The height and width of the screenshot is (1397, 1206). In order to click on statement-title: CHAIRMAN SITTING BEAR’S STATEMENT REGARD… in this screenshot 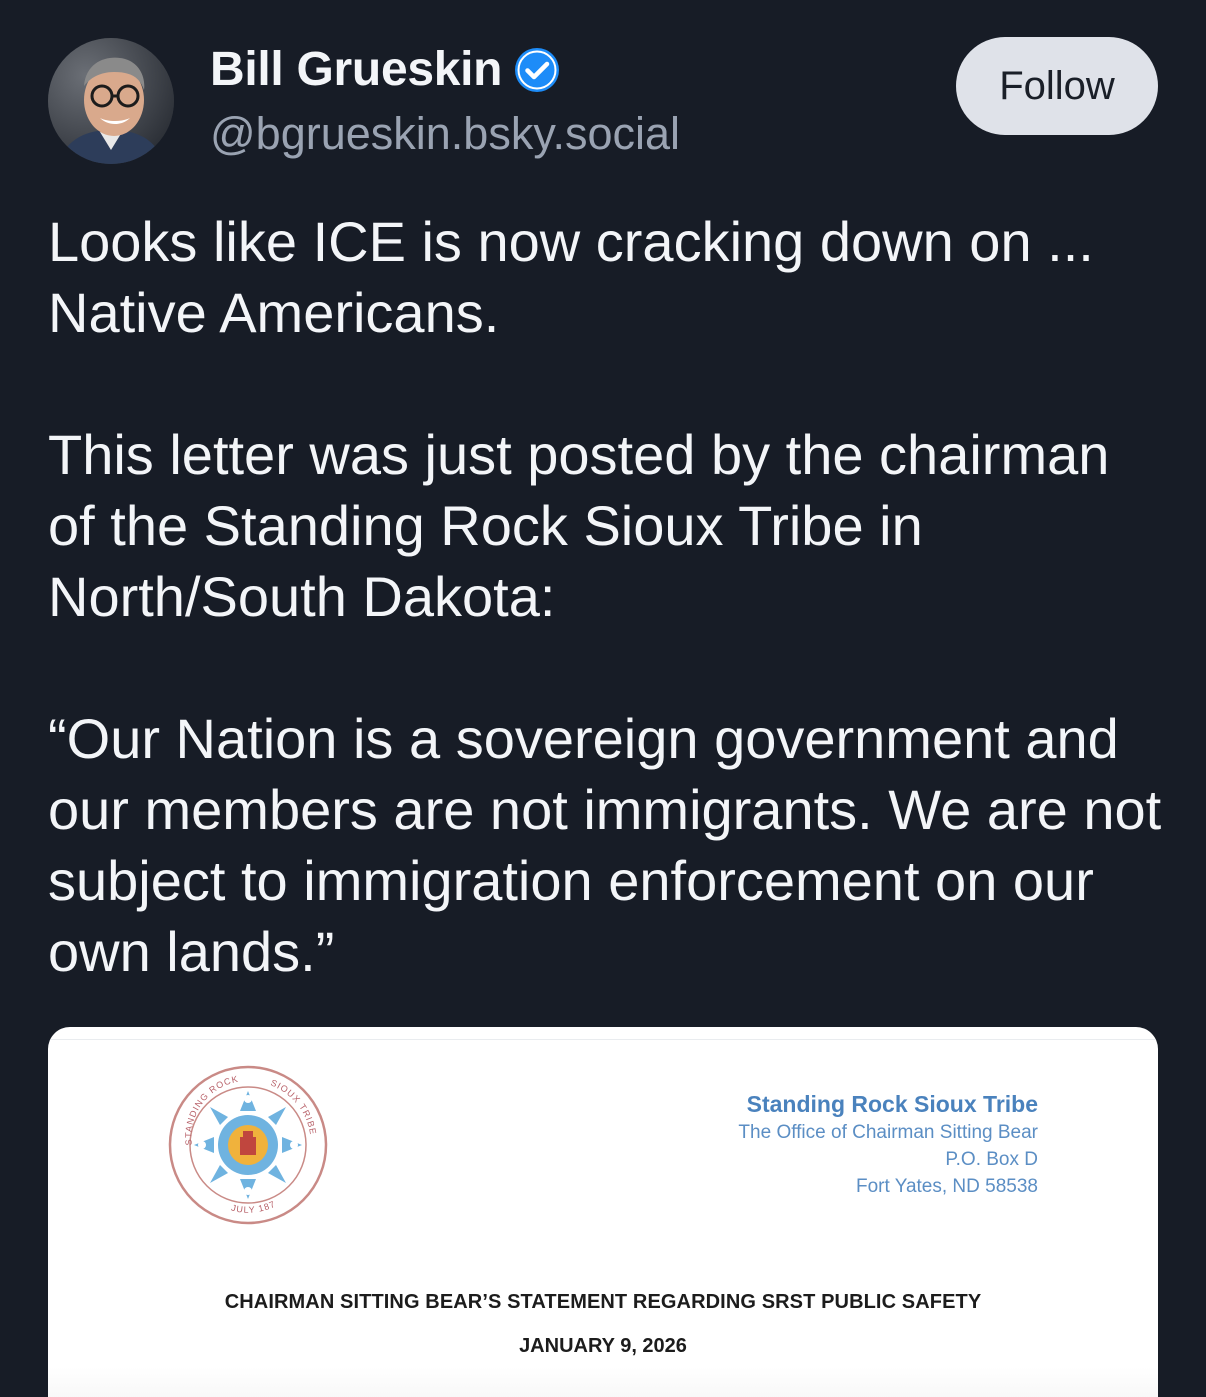, I will do `click(603, 1302)`.